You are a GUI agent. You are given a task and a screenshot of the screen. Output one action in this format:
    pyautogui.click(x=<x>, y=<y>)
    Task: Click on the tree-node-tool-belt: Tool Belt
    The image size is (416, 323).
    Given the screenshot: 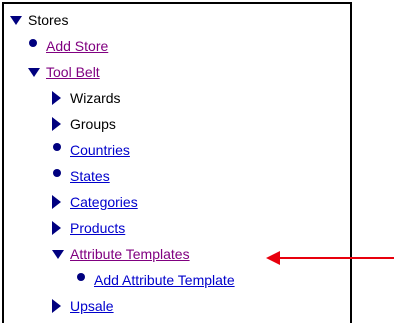 What is the action you would take?
    pyautogui.click(x=64, y=72)
    